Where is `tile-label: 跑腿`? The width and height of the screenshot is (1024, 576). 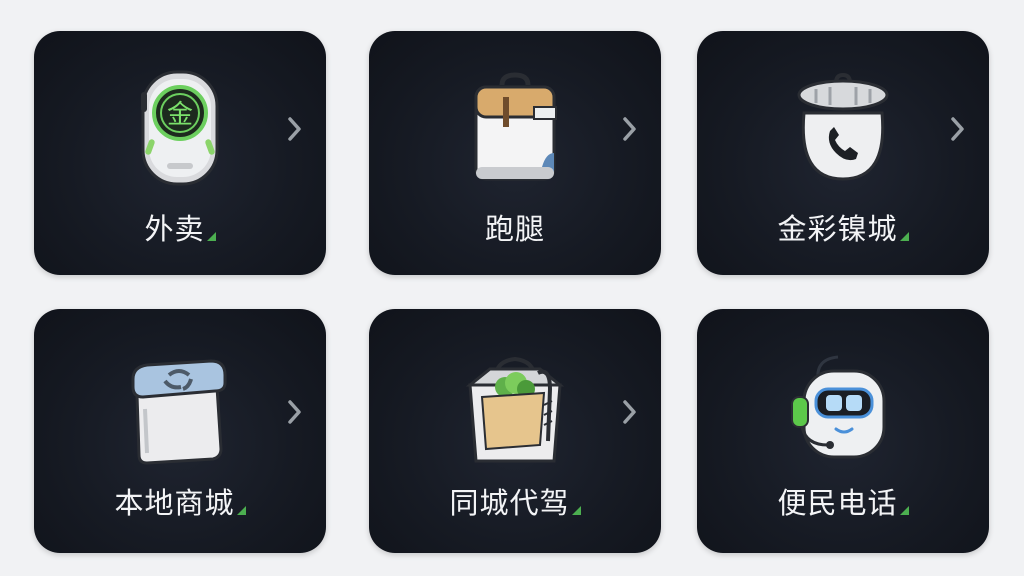 tile-label: 跑腿 is located at coordinates (514, 229).